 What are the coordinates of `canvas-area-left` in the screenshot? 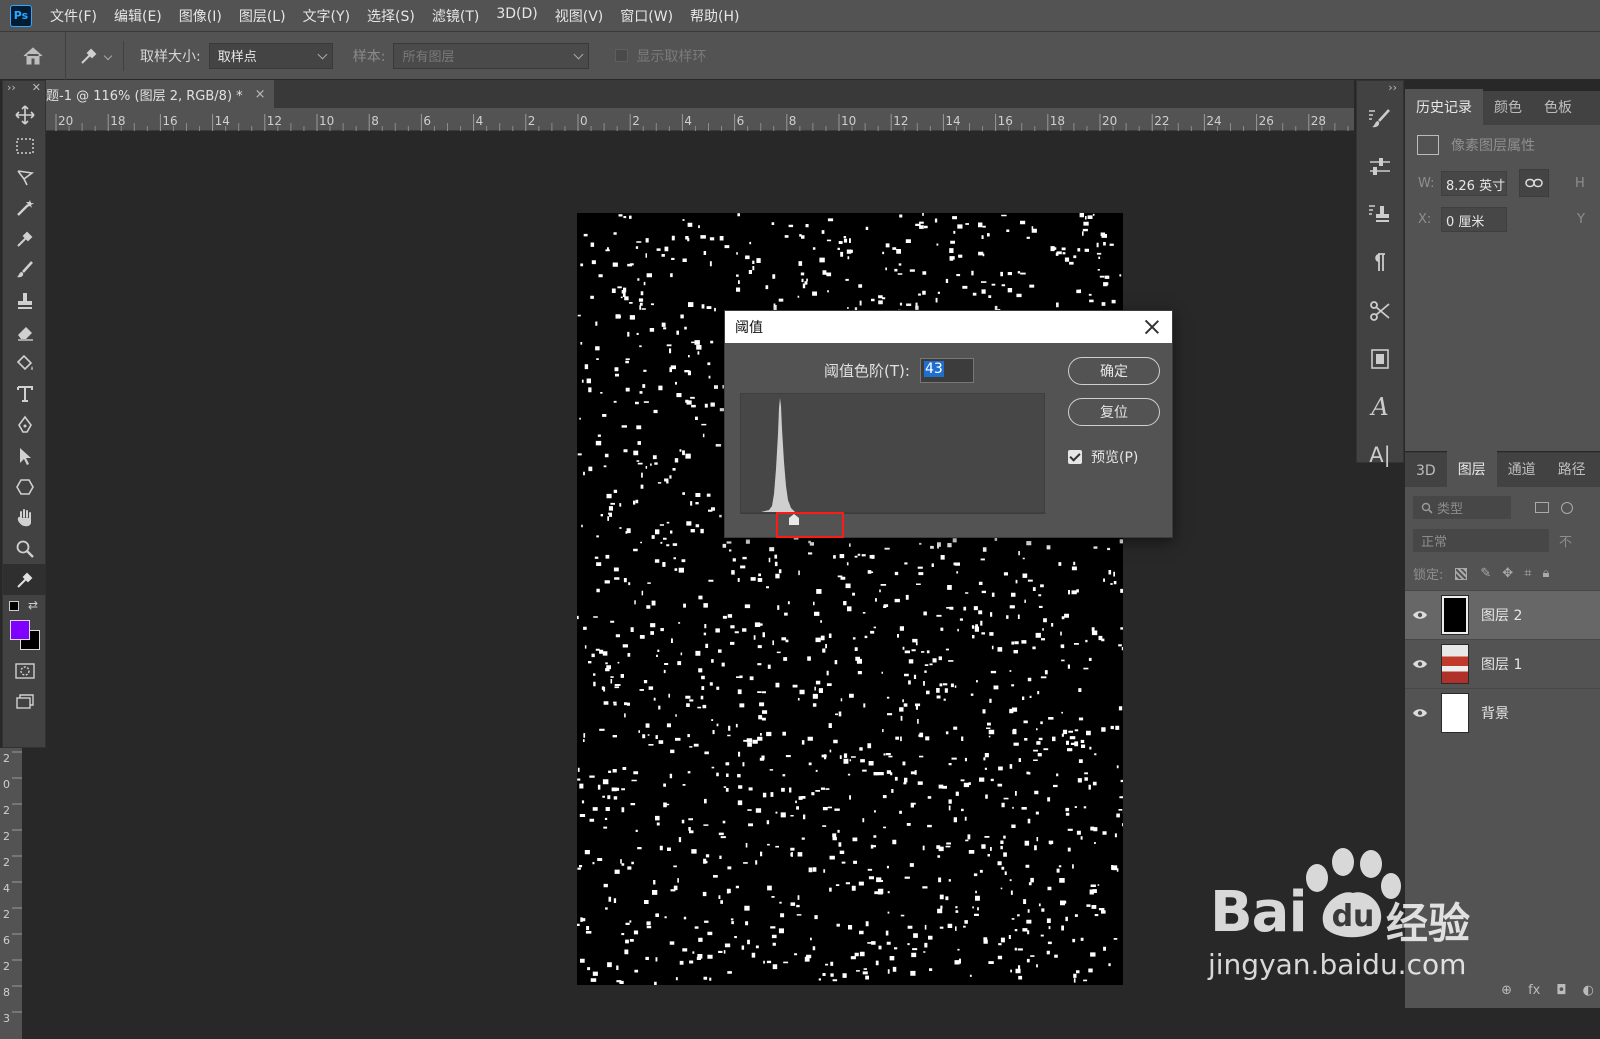 It's located at (34, 893).